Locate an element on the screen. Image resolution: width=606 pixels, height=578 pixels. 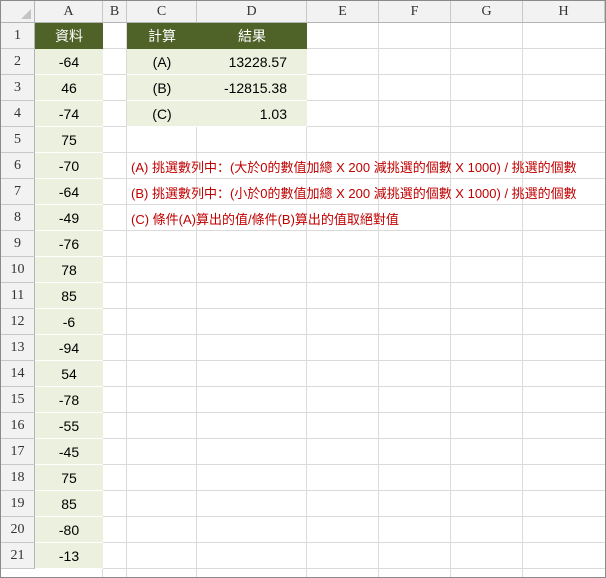
column-header-e: E is located at coordinates (343, 12).